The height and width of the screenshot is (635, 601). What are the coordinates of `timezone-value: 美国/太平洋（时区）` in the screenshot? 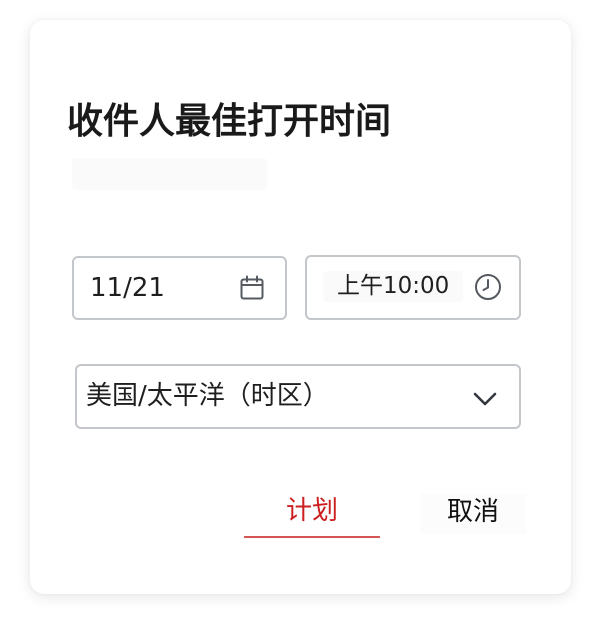 It's located at (207, 396).